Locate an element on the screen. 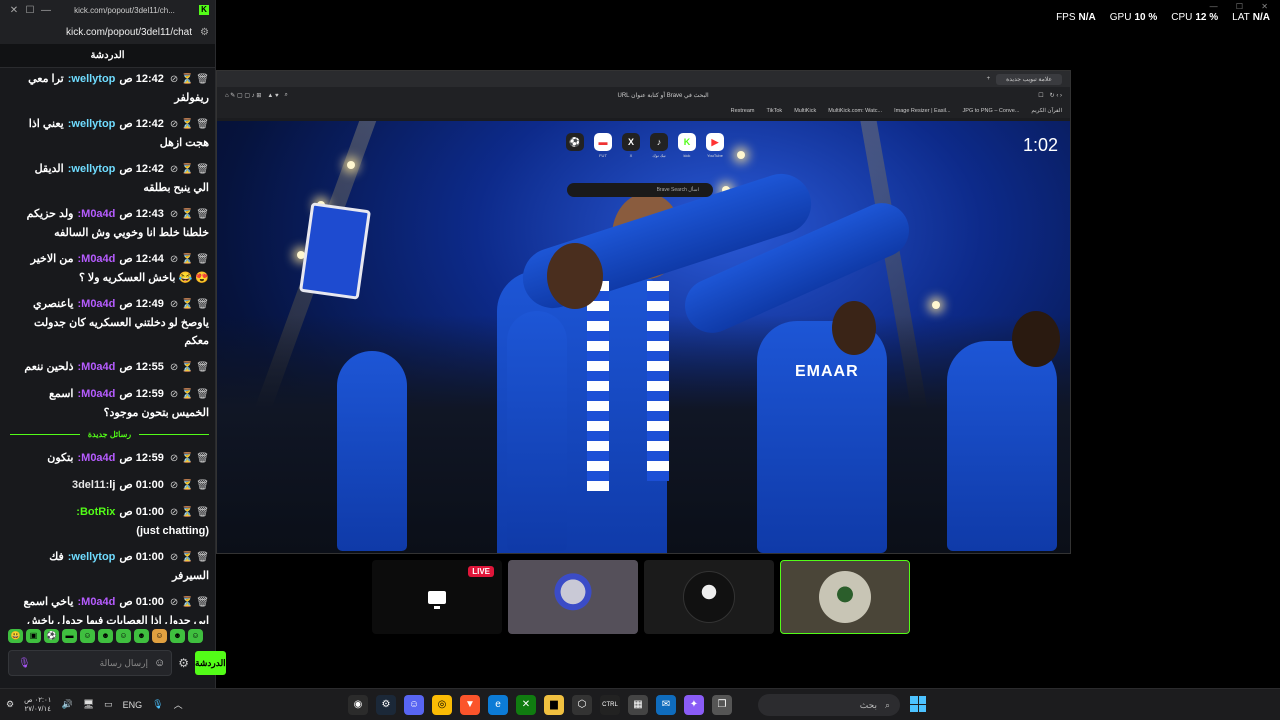  bookmark-item: MultiKick is located at coordinates (805, 111).